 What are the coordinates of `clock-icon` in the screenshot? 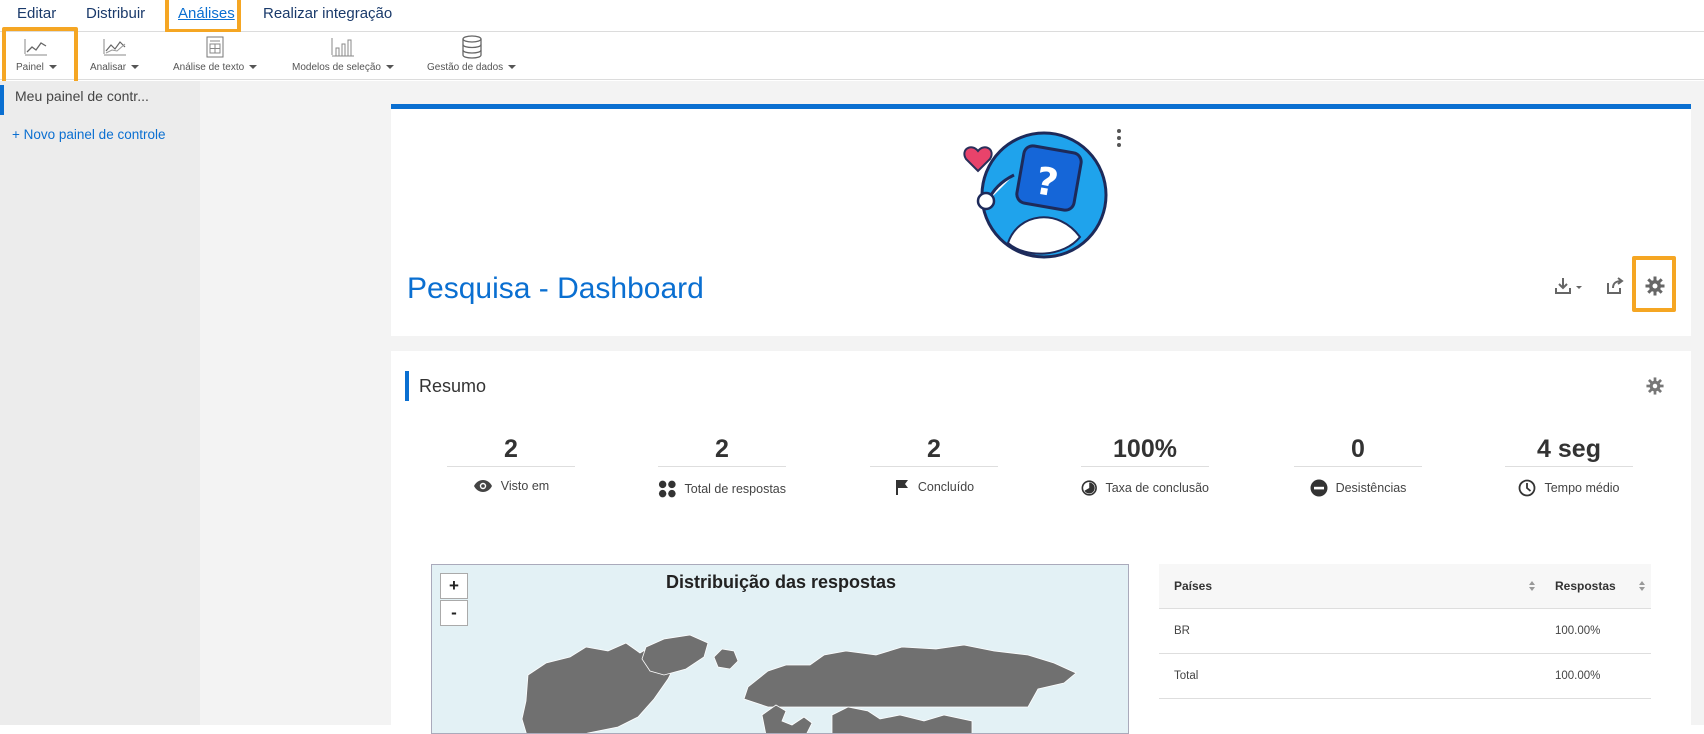 It's located at (1527, 488).